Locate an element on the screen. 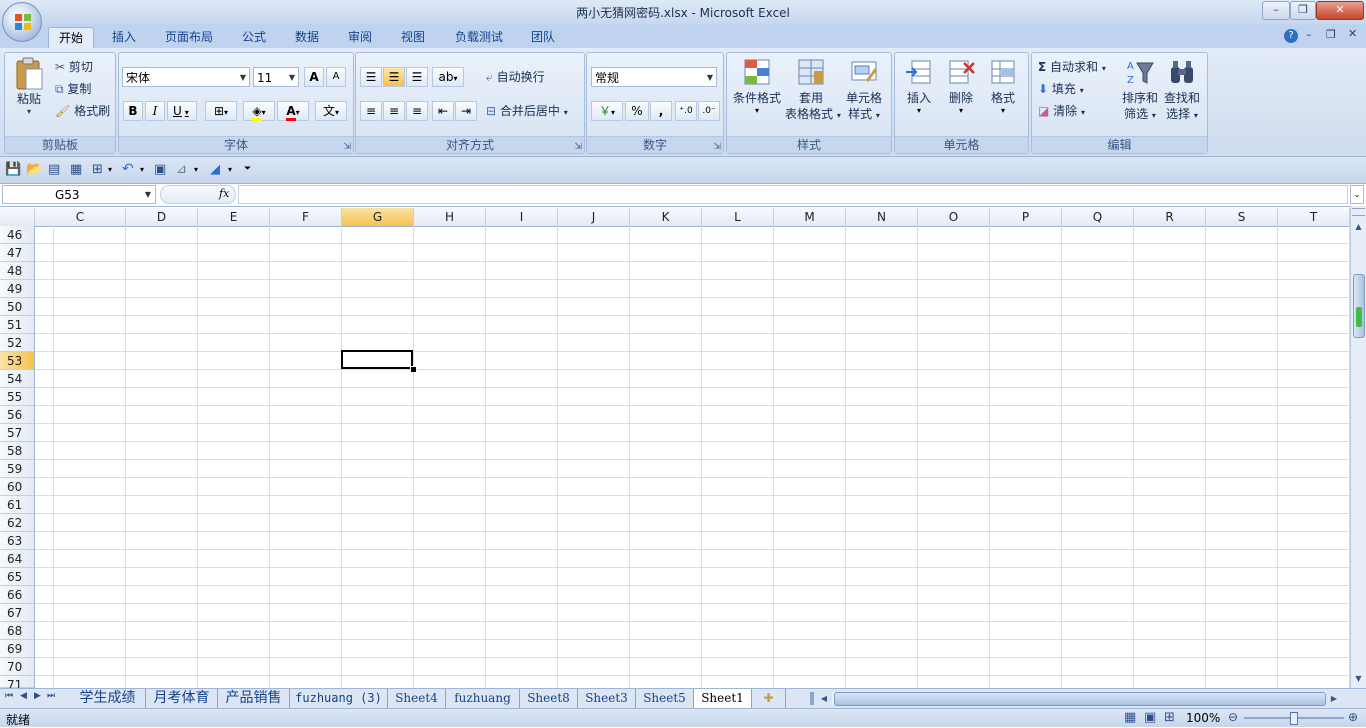  sheet-tab: Sheet3 is located at coordinates (607, 698).